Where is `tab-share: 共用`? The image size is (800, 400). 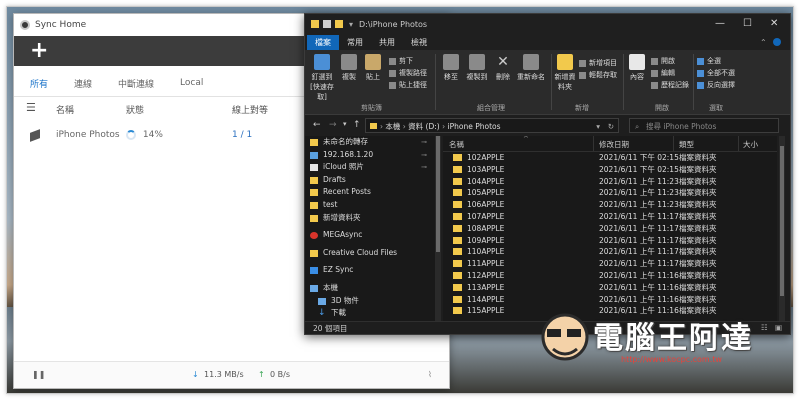 tab-share: 共用 is located at coordinates (387, 42).